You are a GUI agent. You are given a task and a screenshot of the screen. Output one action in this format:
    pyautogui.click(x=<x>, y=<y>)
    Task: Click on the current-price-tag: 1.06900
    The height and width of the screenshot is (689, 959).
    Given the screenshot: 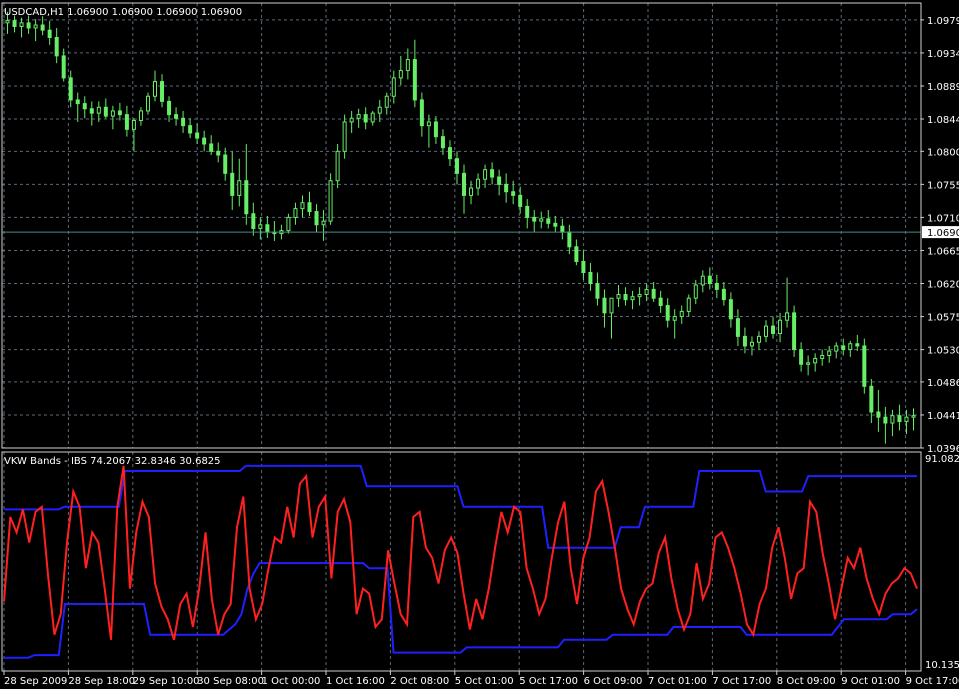 What is the action you would take?
    pyautogui.click(x=940, y=232)
    